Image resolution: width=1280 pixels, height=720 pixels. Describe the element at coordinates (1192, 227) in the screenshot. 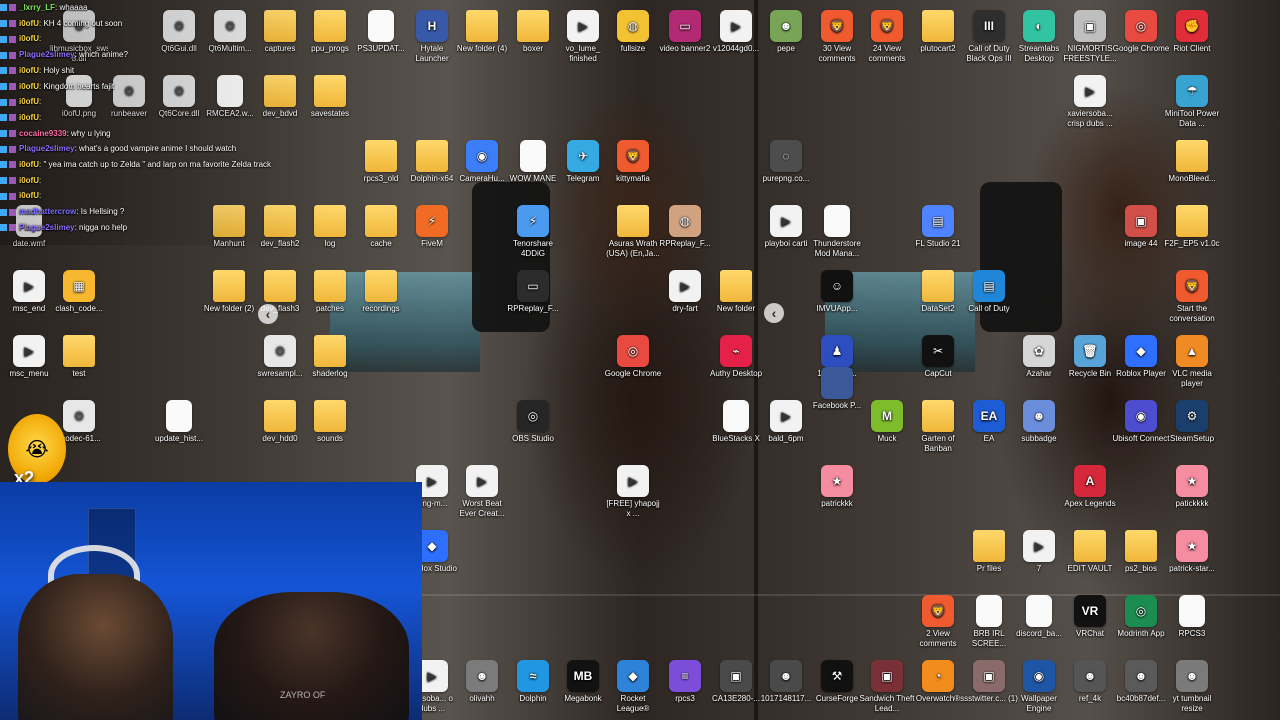

I see `desktop-icon-51: F2F_EP5 v1.0c` at that location.